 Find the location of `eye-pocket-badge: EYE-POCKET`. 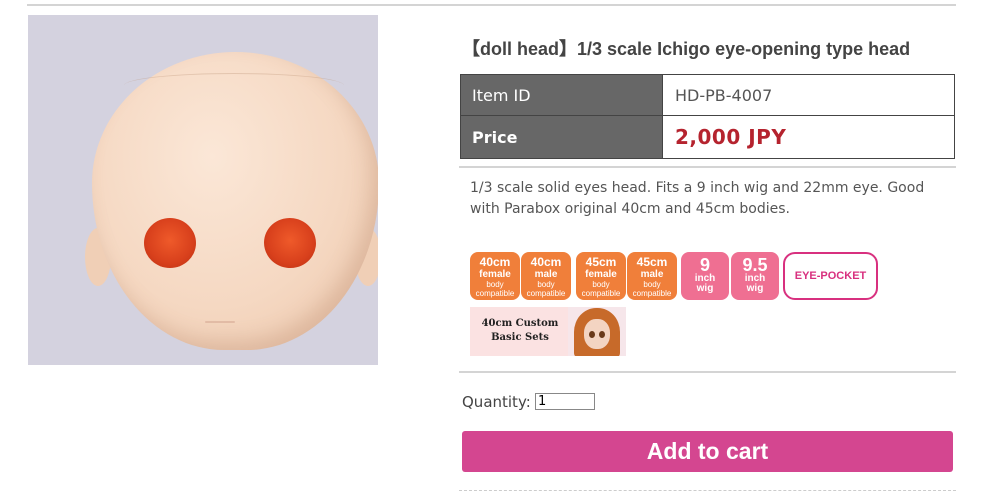

eye-pocket-badge: EYE-POCKET is located at coordinates (830, 276).